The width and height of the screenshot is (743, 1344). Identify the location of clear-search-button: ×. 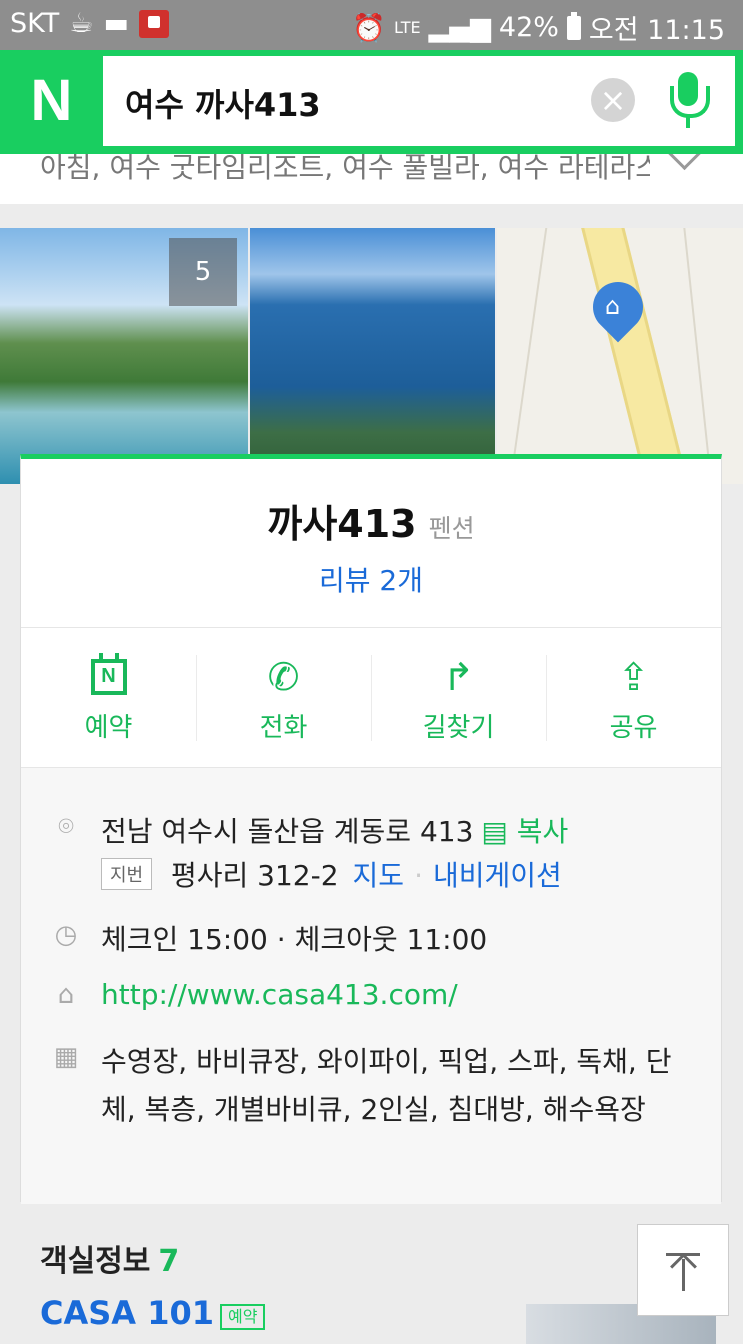
(613, 100).